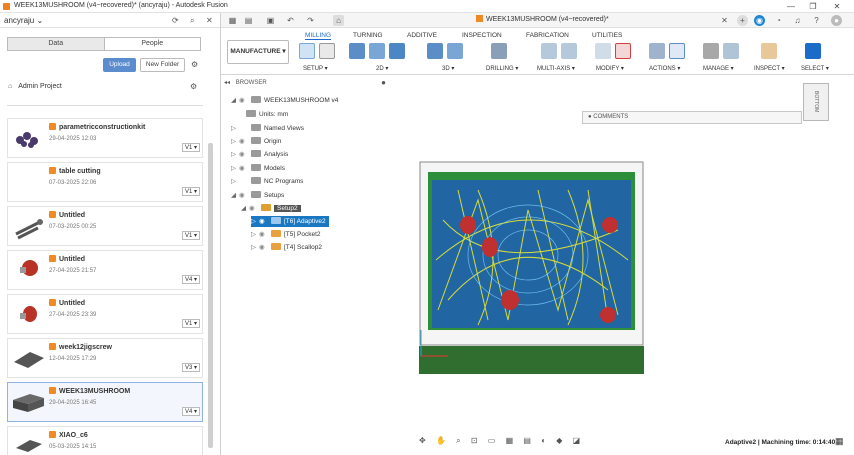 The width and height of the screenshot is (854, 455). What do you see at coordinates (119, 65) in the screenshot?
I see `upload-button: Upload` at bounding box center [119, 65].